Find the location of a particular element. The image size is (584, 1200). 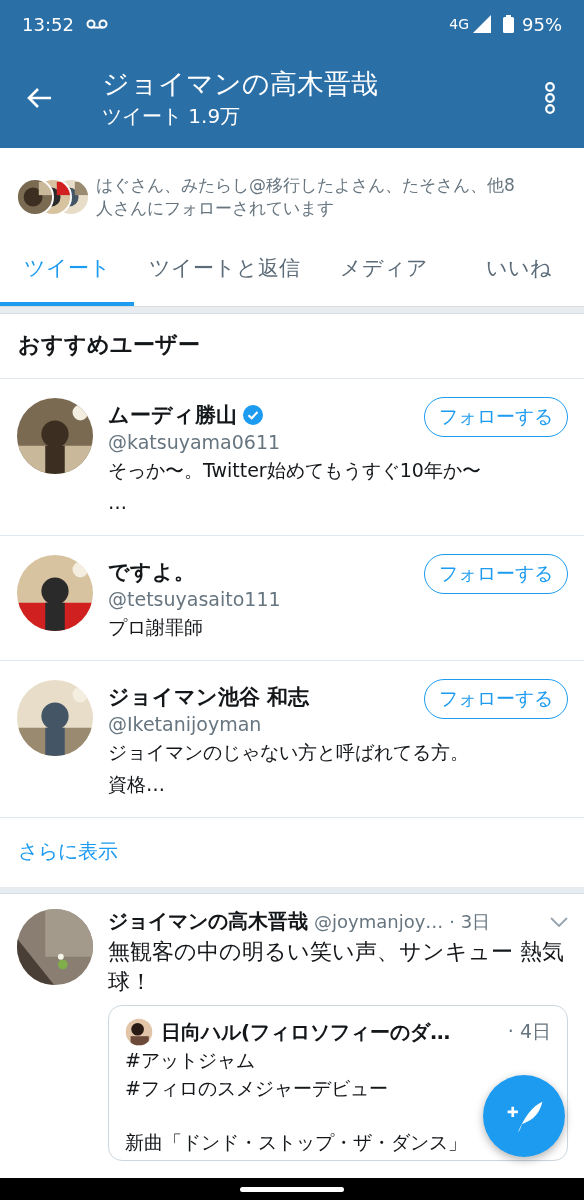

user-bio-line: プロ謝罪師 is located at coordinates (156, 627).